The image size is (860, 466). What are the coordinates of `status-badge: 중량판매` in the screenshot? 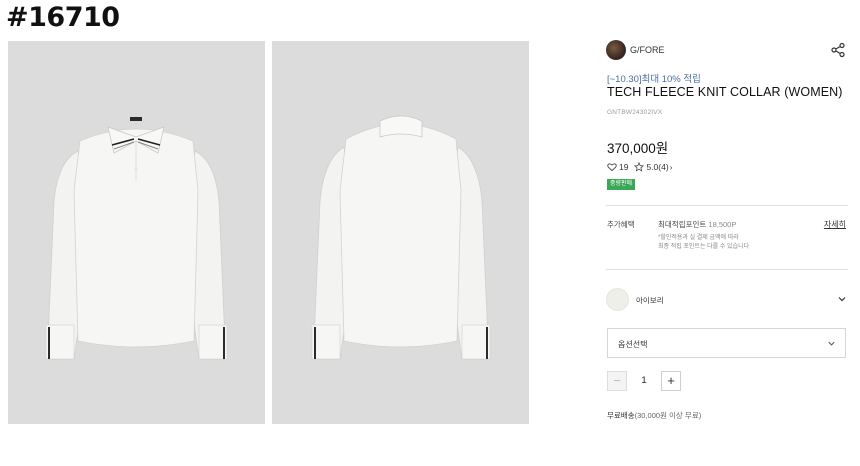 It's located at (621, 184).